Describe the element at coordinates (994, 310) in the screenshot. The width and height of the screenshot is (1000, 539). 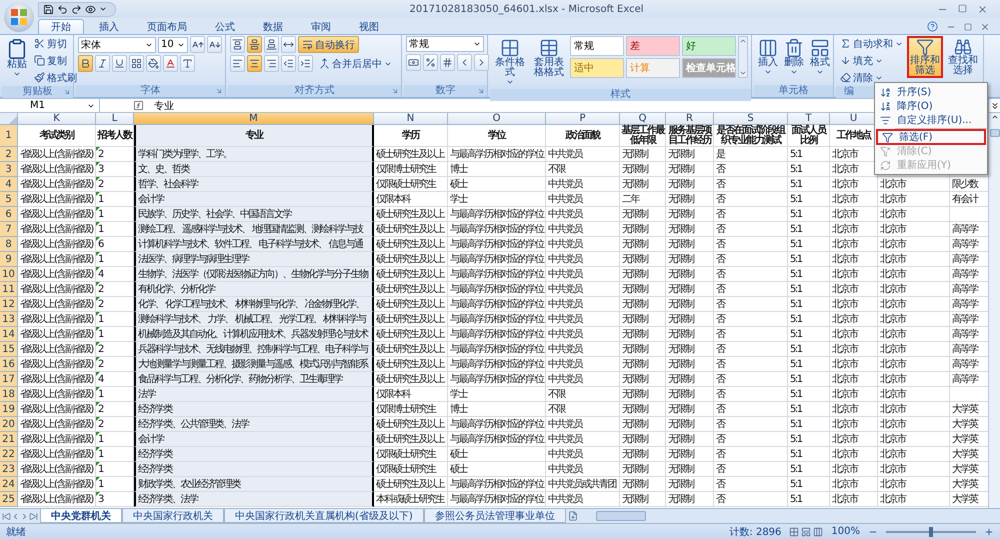
I see `vertical-scrollbar` at that location.